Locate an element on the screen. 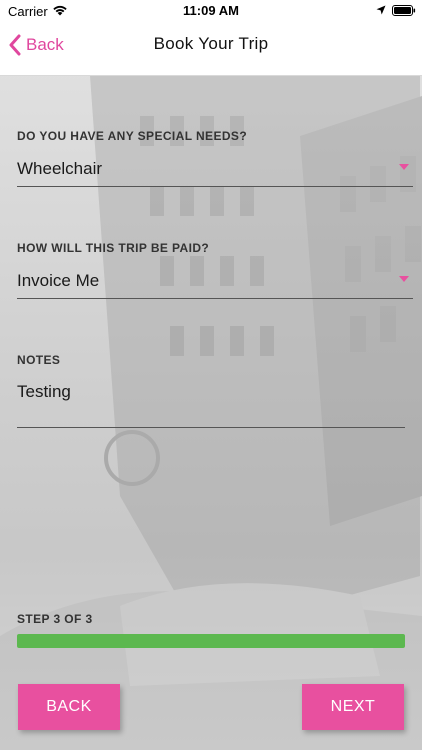 This screenshot has width=422, height=750. location-arrow-icon is located at coordinates (381, 10).